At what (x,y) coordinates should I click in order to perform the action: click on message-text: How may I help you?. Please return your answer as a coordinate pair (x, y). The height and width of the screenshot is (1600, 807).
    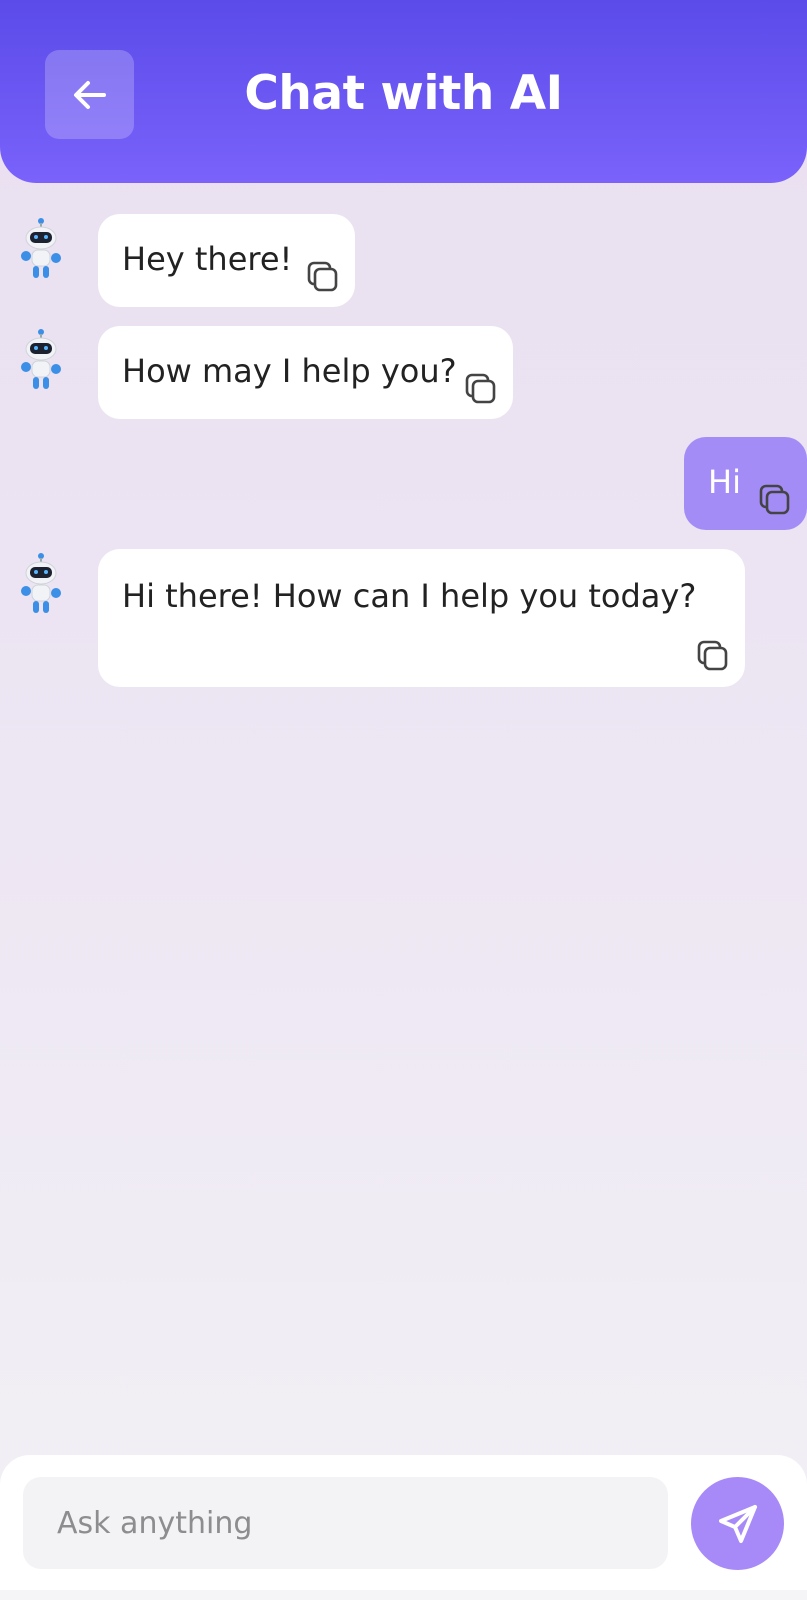
    Looking at the image, I should click on (289, 371).